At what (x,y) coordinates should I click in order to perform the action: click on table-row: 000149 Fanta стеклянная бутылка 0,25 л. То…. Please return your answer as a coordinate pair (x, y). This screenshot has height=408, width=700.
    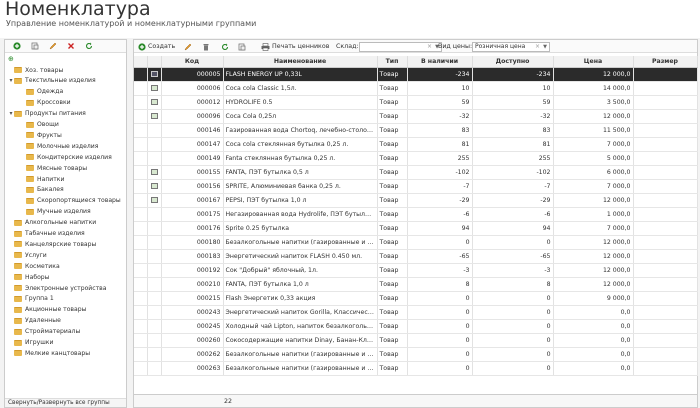
    Looking at the image, I should click on (416, 158).